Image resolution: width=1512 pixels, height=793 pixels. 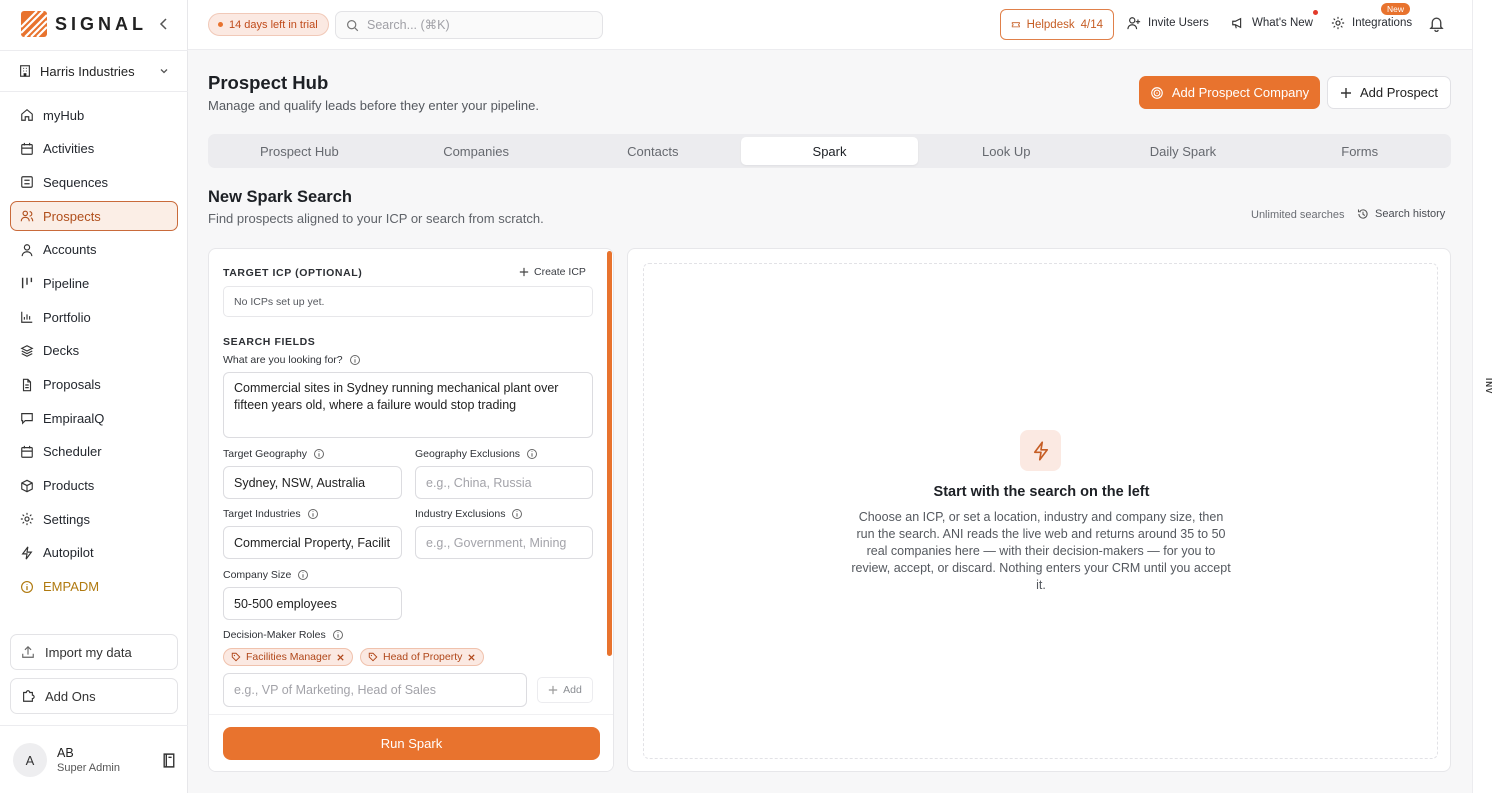 What do you see at coordinates (27, 519) in the screenshot?
I see `gear-icon` at bounding box center [27, 519].